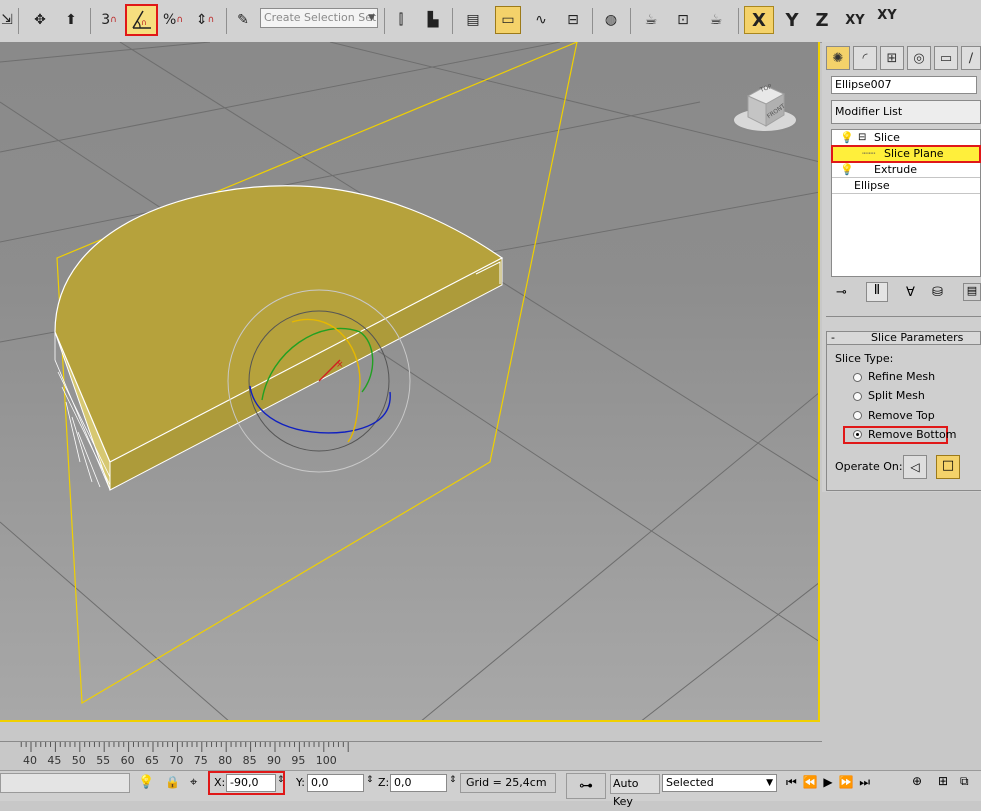 This screenshot has width=981, height=811. What do you see at coordinates (857, 396) in the screenshot?
I see `split-mesh-radio` at bounding box center [857, 396].